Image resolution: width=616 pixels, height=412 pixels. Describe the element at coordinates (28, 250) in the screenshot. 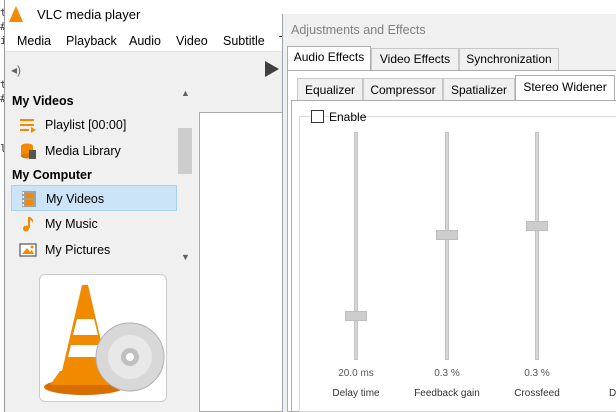

I see `picture-icon` at that location.